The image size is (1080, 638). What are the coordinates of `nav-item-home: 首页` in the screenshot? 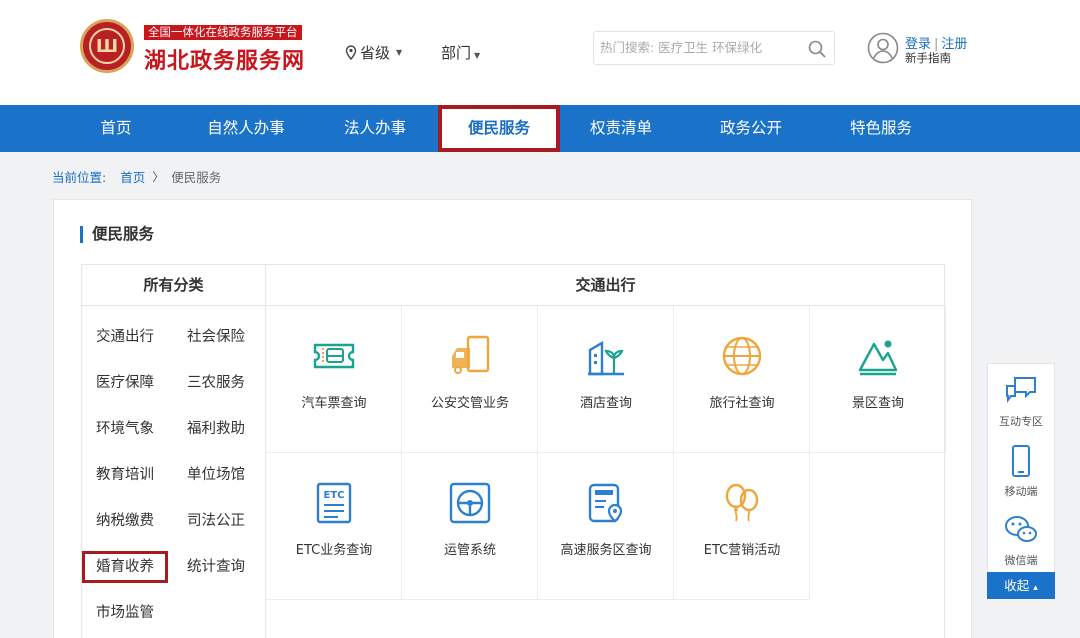 It's located at (116, 128).